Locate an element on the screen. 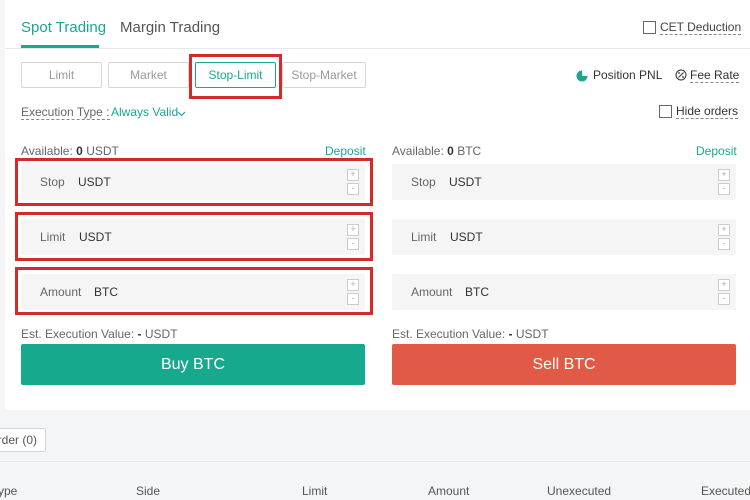  sell-amount-field: Amount BTC + - is located at coordinates (564, 292).